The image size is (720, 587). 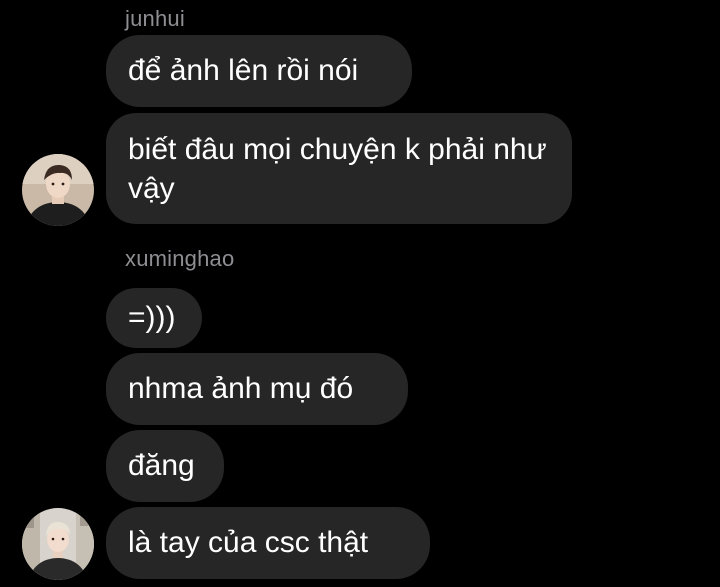 I want to click on message-bubble: để ảnh lên rồi nói, so click(x=259, y=71).